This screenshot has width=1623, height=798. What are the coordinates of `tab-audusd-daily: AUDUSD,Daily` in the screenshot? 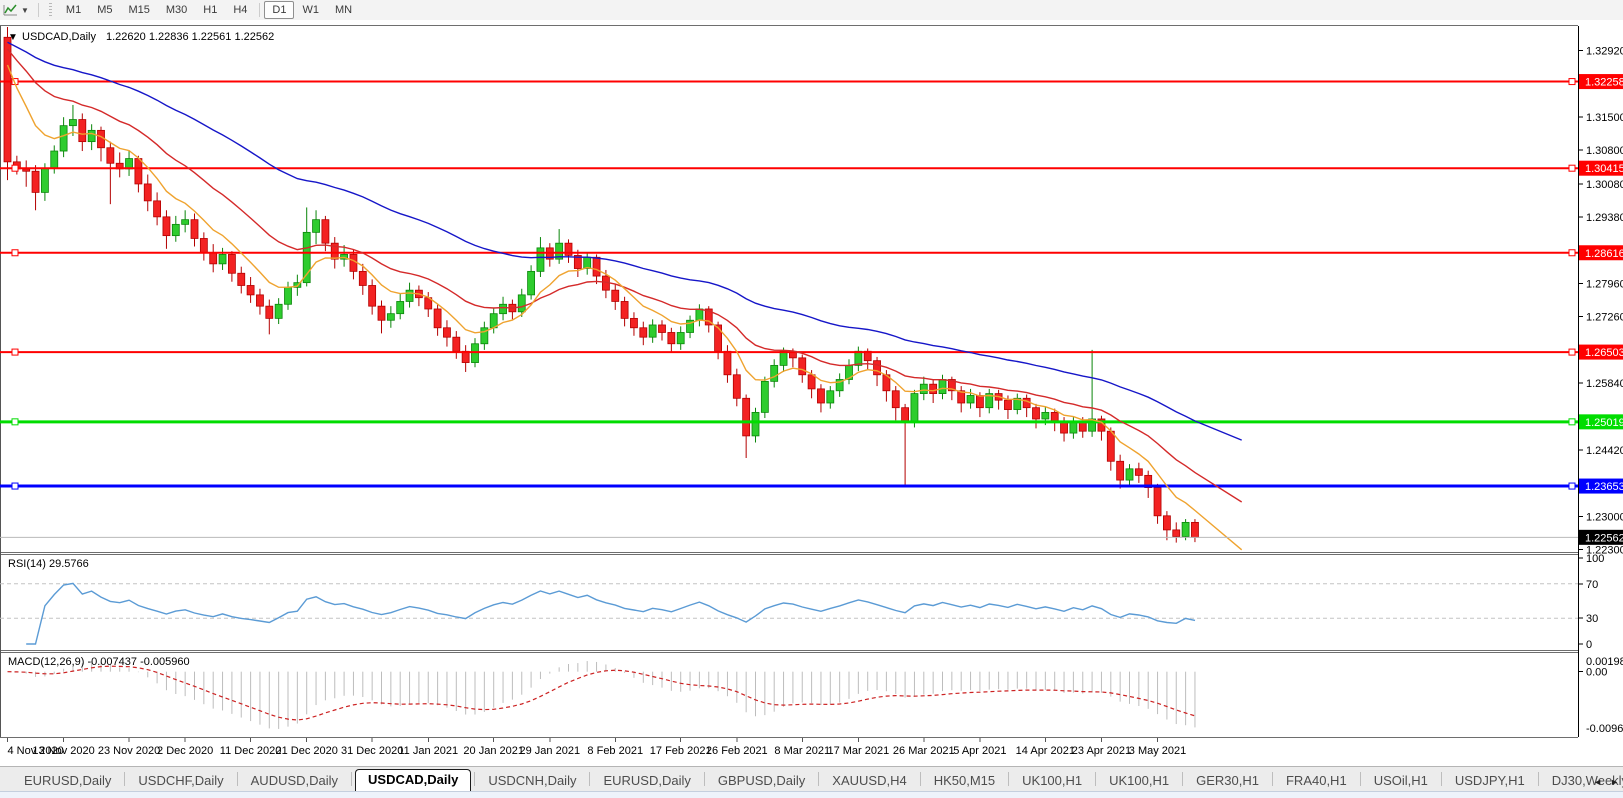 It's located at (294, 781).